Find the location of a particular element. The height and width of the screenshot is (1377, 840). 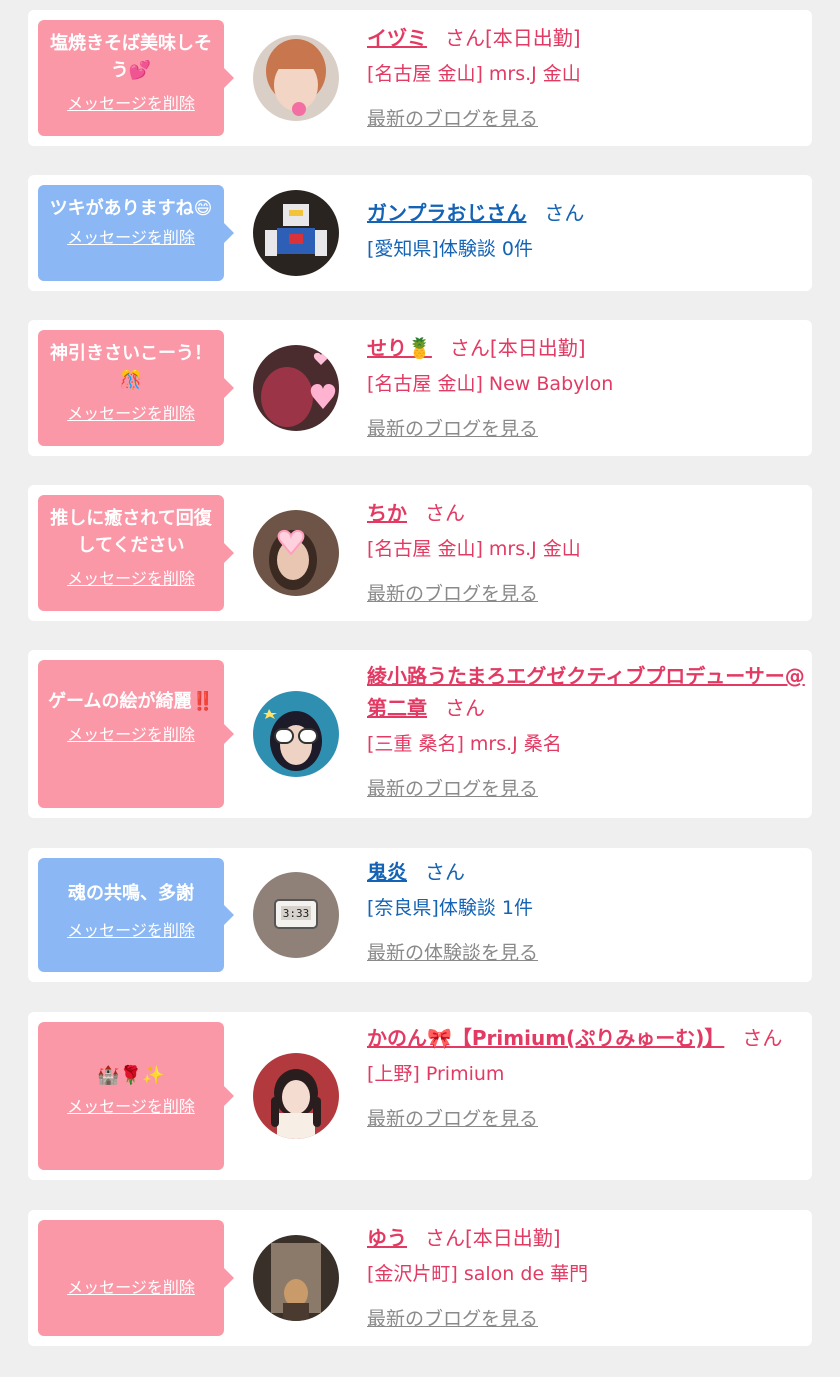

message-text: 魂の共鳴、多謝 is located at coordinates (131, 893).